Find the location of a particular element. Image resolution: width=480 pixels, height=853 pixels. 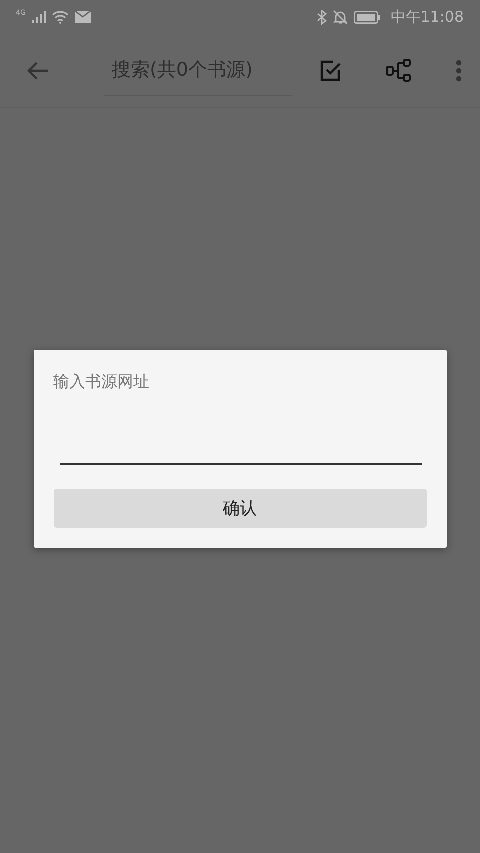

mail-icon is located at coordinates (82, 17).